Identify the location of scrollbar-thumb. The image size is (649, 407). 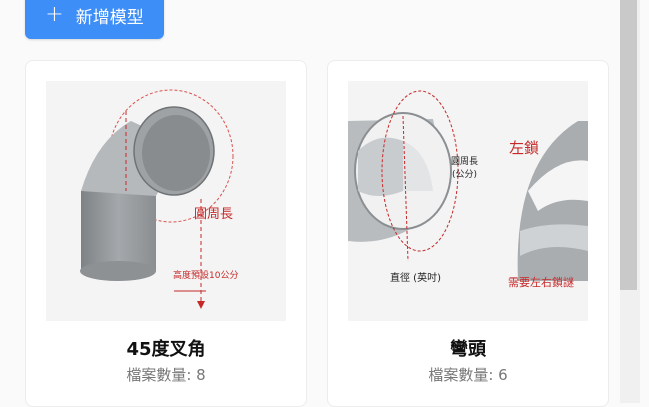
(628, 145).